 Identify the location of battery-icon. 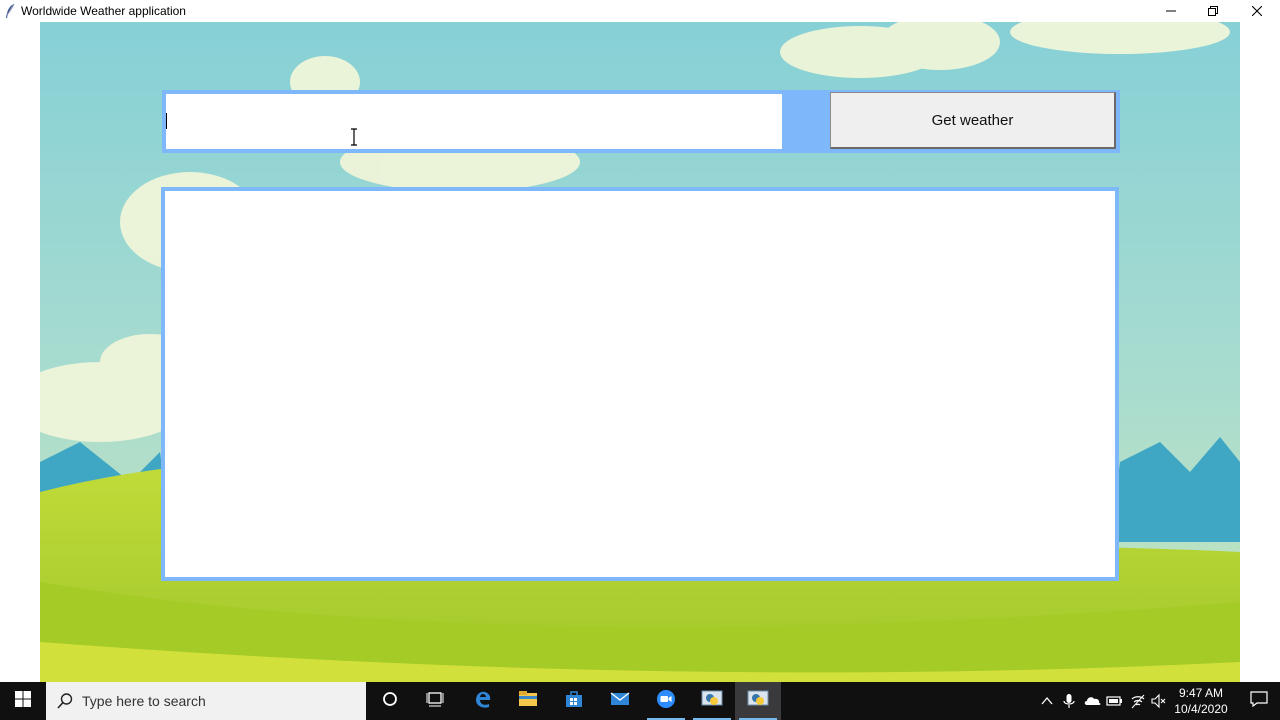
(1114, 701).